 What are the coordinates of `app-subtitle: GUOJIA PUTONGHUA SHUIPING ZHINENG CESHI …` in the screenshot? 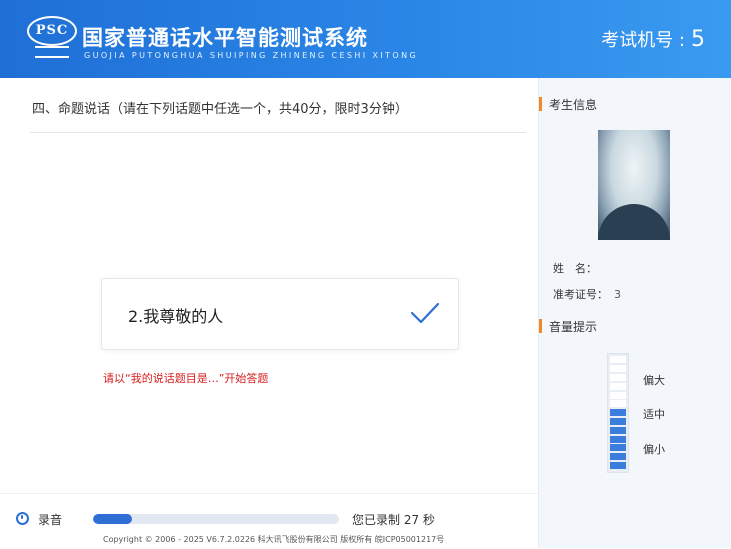 It's located at (251, 55).